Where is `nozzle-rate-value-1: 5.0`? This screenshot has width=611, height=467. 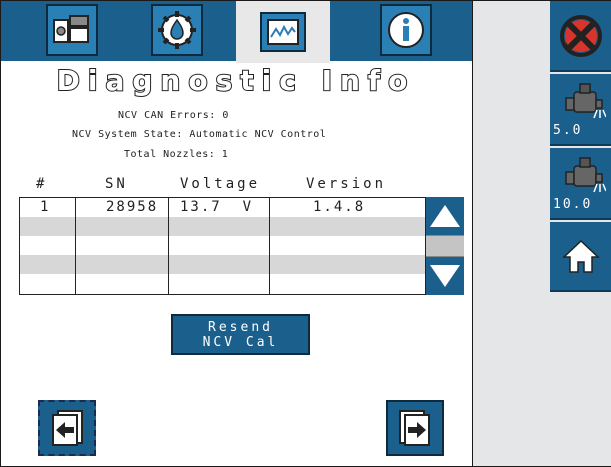 nozzle-rate-value-1: 5.0 is located at coordinates (568, 130).